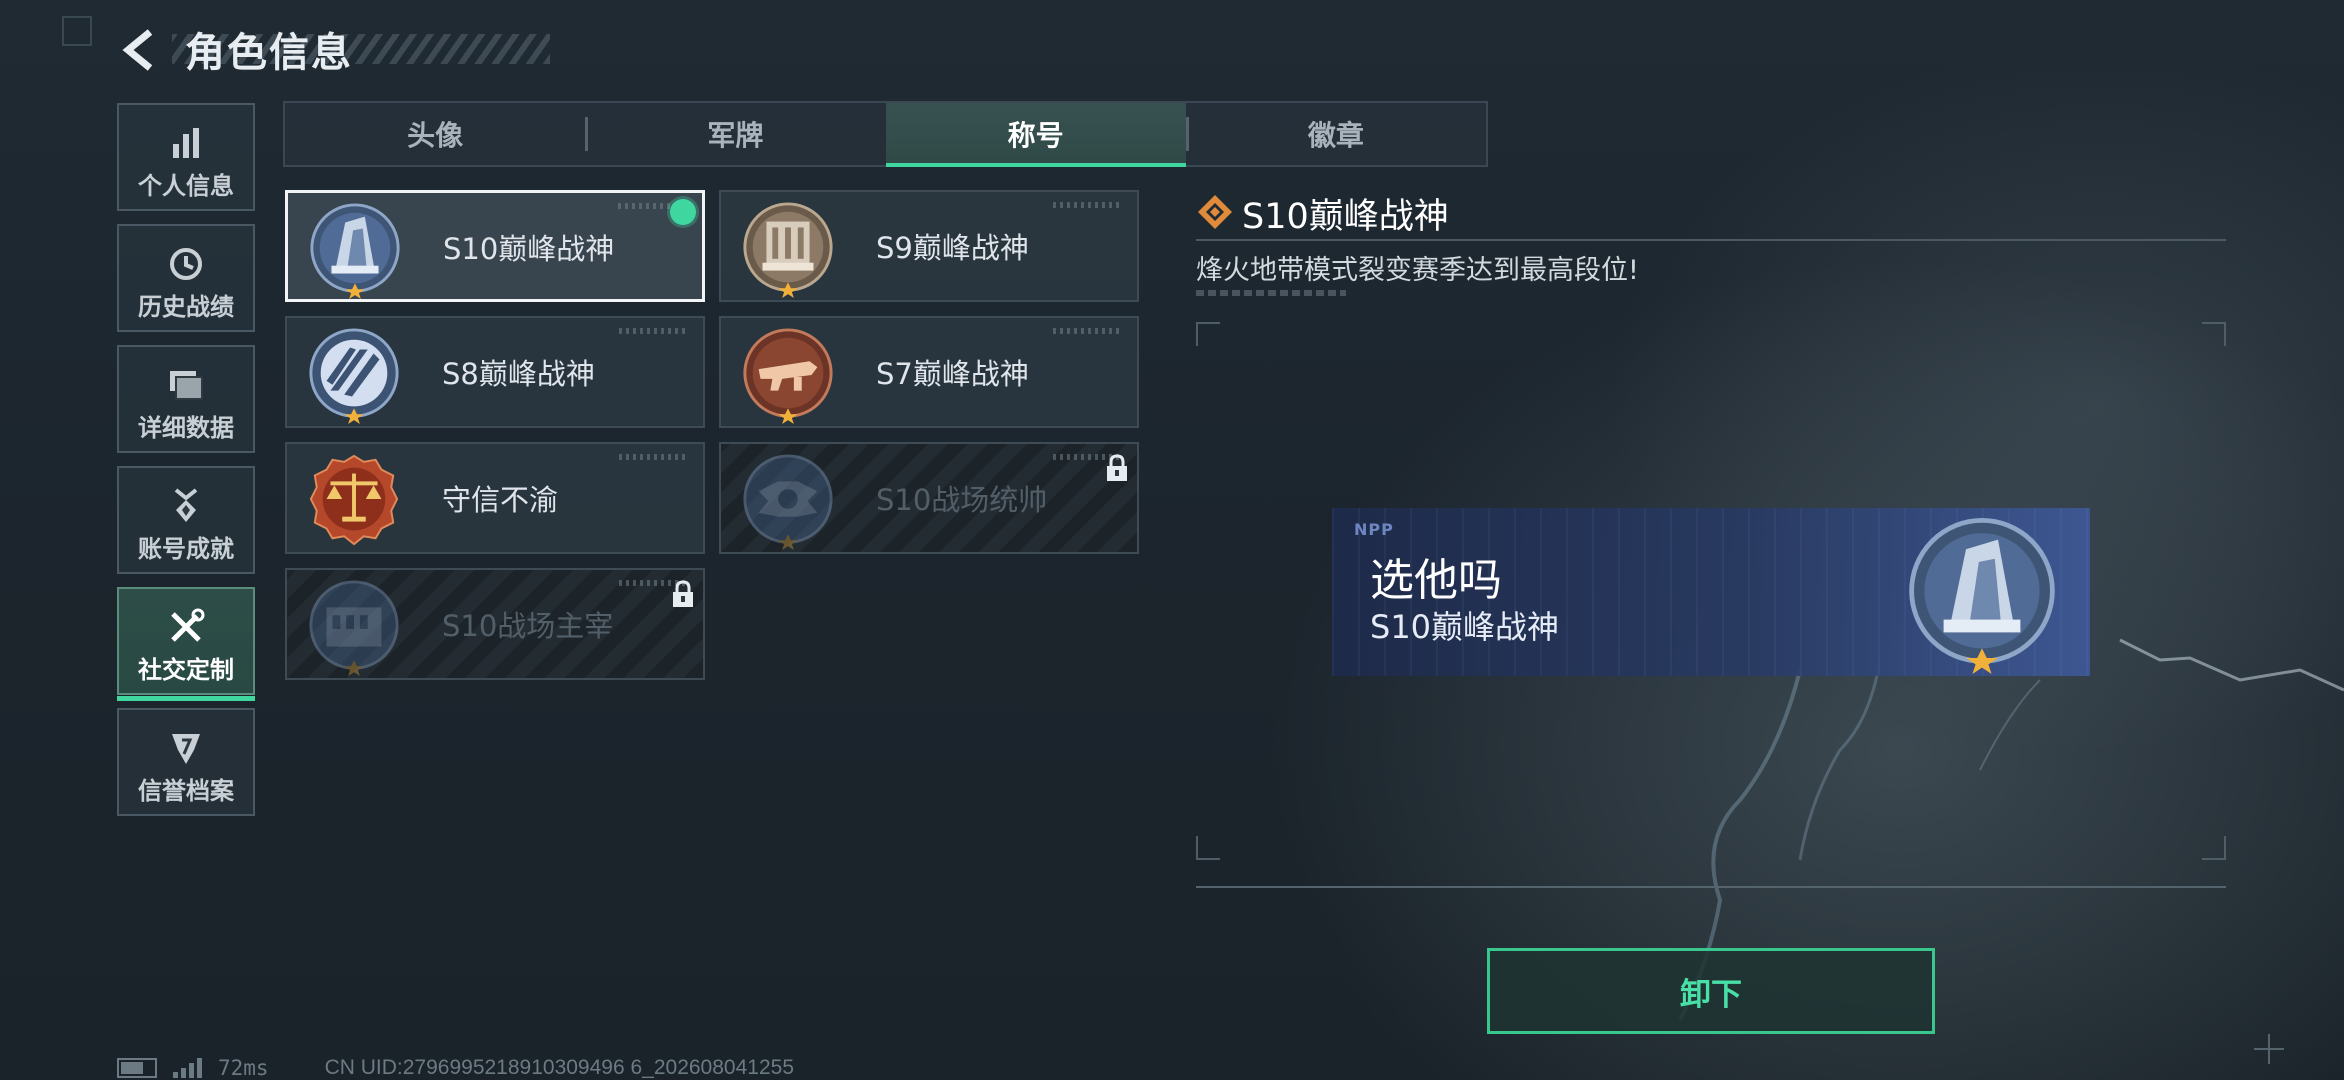  Describe the element at coordinates (528, 626) in the screenshot. I see `title-card-name: S10战场主宰` at that location.